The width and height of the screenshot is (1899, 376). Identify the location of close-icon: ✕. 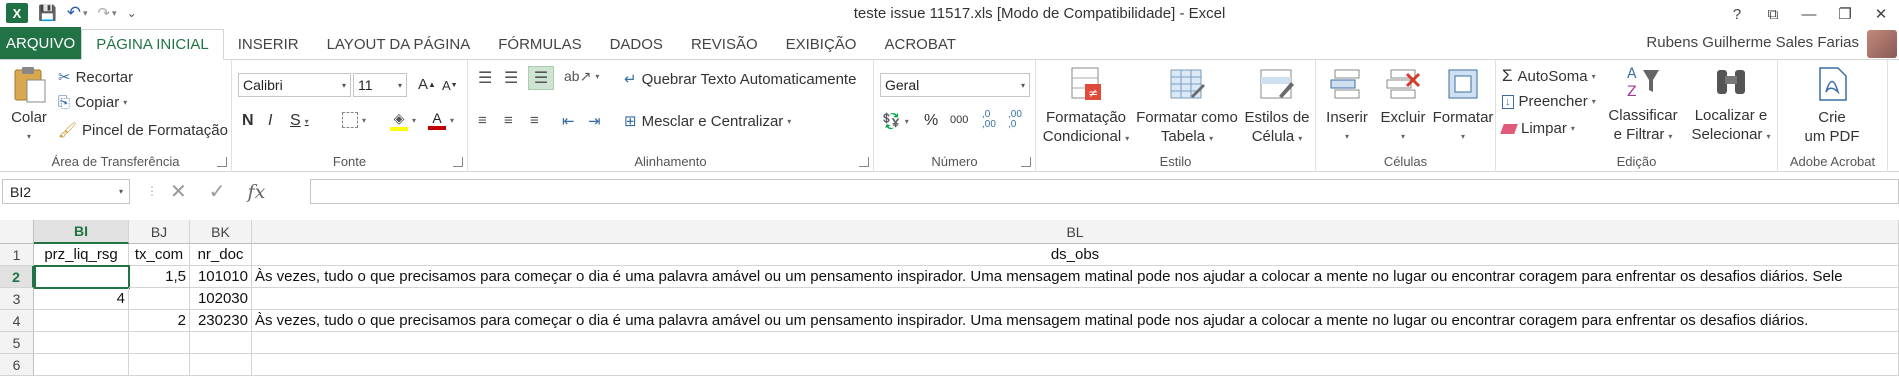
(1881, 14).